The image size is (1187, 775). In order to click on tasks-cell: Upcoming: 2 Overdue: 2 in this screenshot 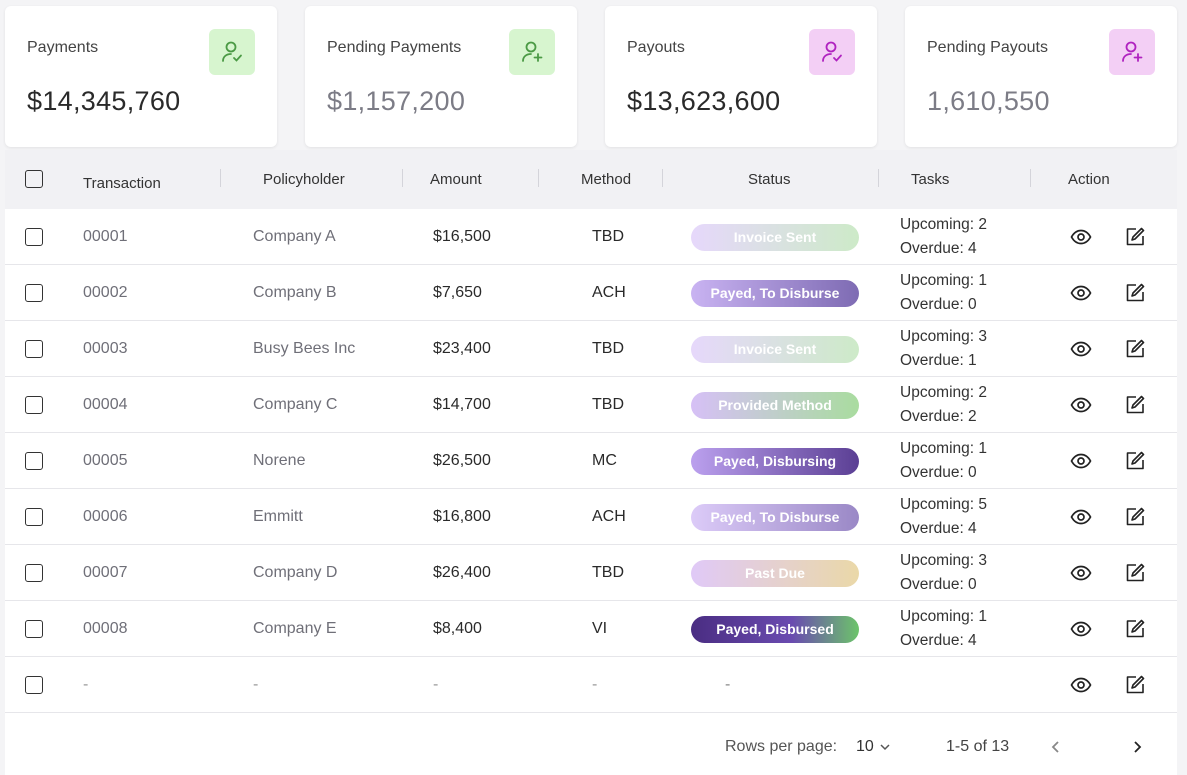, I will do `click(943, 405)`.